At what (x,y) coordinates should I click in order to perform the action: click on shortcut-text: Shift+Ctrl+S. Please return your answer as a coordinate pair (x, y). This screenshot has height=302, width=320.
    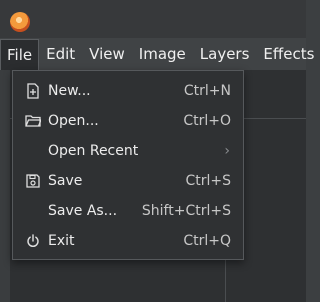
    Looking at the image, I should click on (186, 211).